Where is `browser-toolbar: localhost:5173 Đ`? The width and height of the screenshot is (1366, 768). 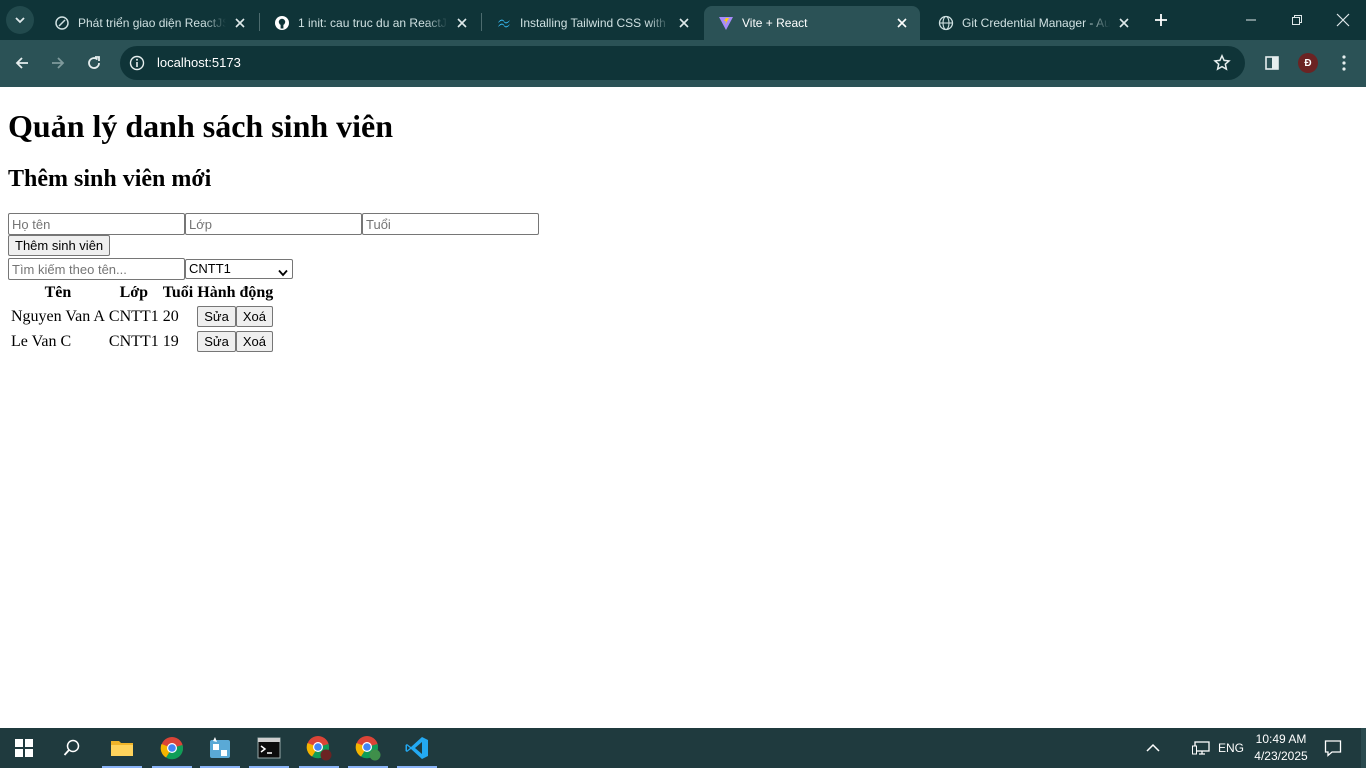
browser-toolbar: localhost:5173 Đ is located at coordinates (683, 63).